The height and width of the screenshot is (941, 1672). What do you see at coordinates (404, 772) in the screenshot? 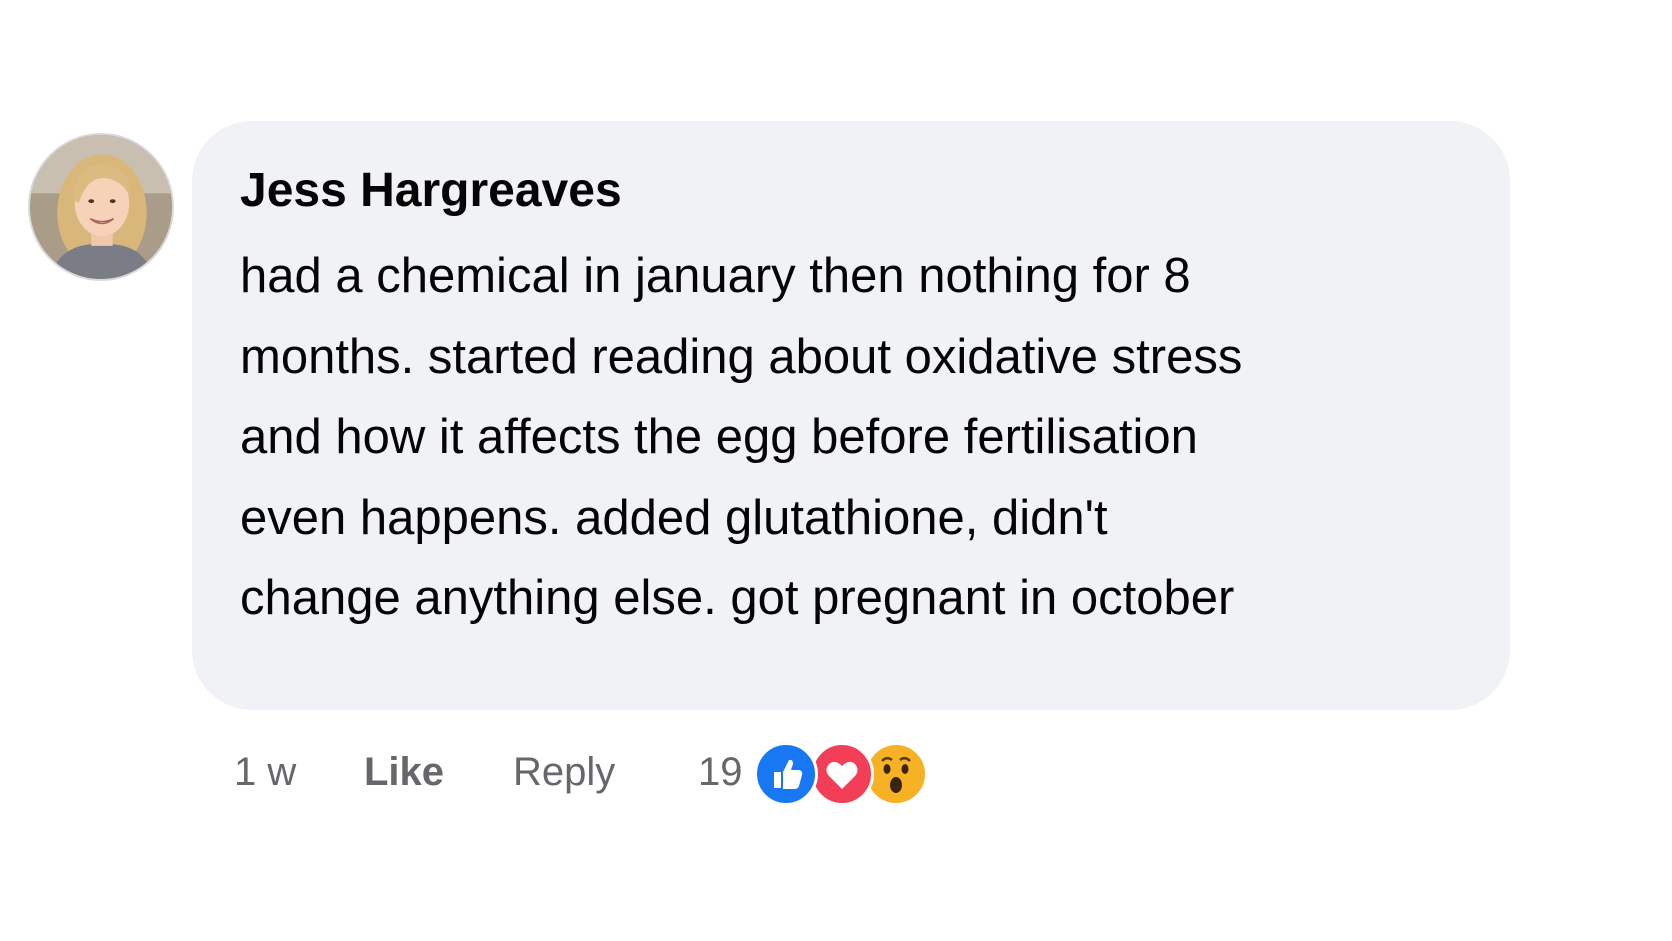
I see `like-button: Like` at bounding box center [404, 772].